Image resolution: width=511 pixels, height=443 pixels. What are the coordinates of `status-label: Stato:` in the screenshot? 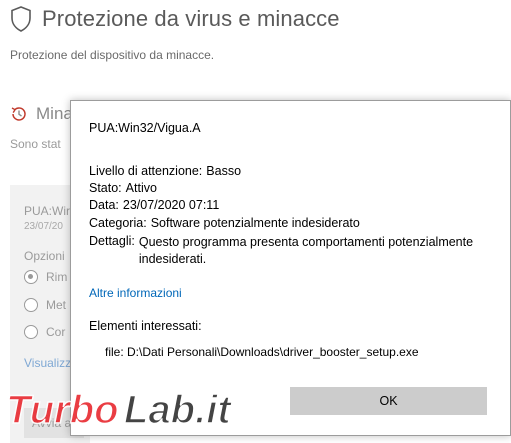 It's located at (105, 188).